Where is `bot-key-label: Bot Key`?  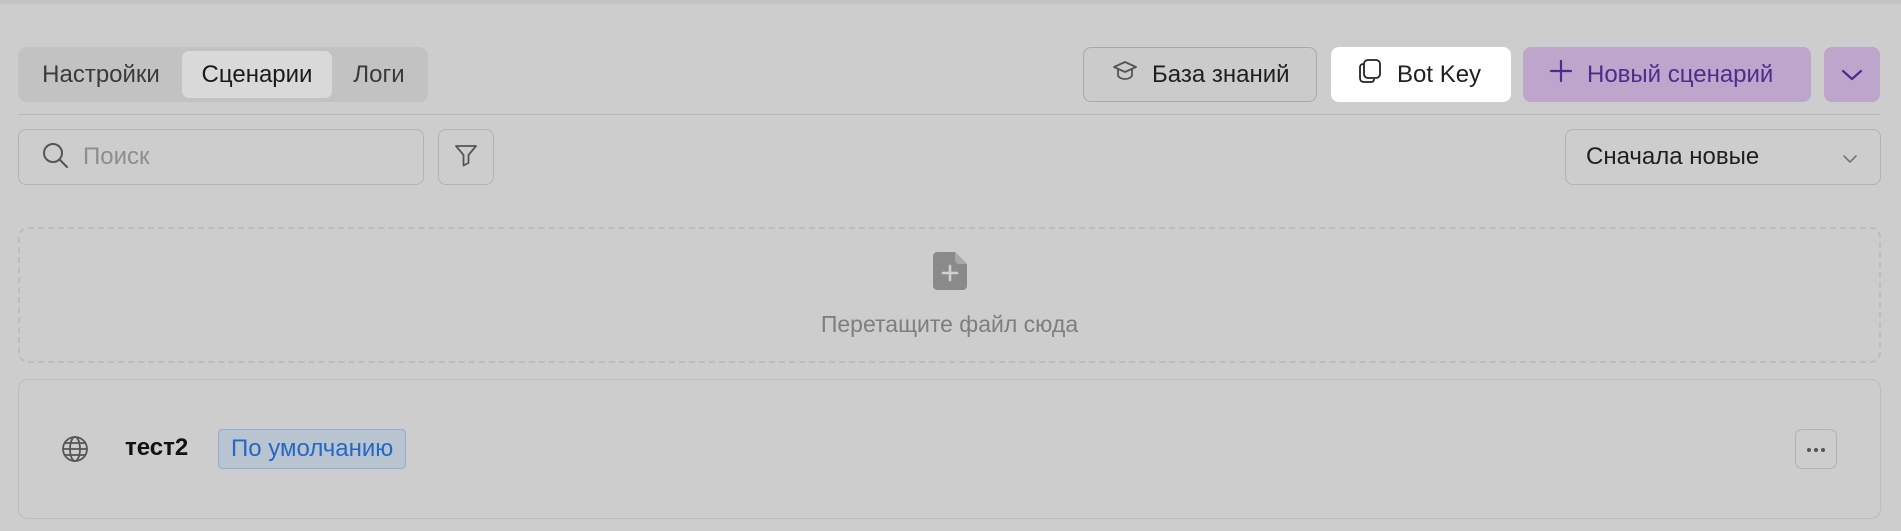
bot-key-label: Bot Key is located at coordinates (1439, 74).